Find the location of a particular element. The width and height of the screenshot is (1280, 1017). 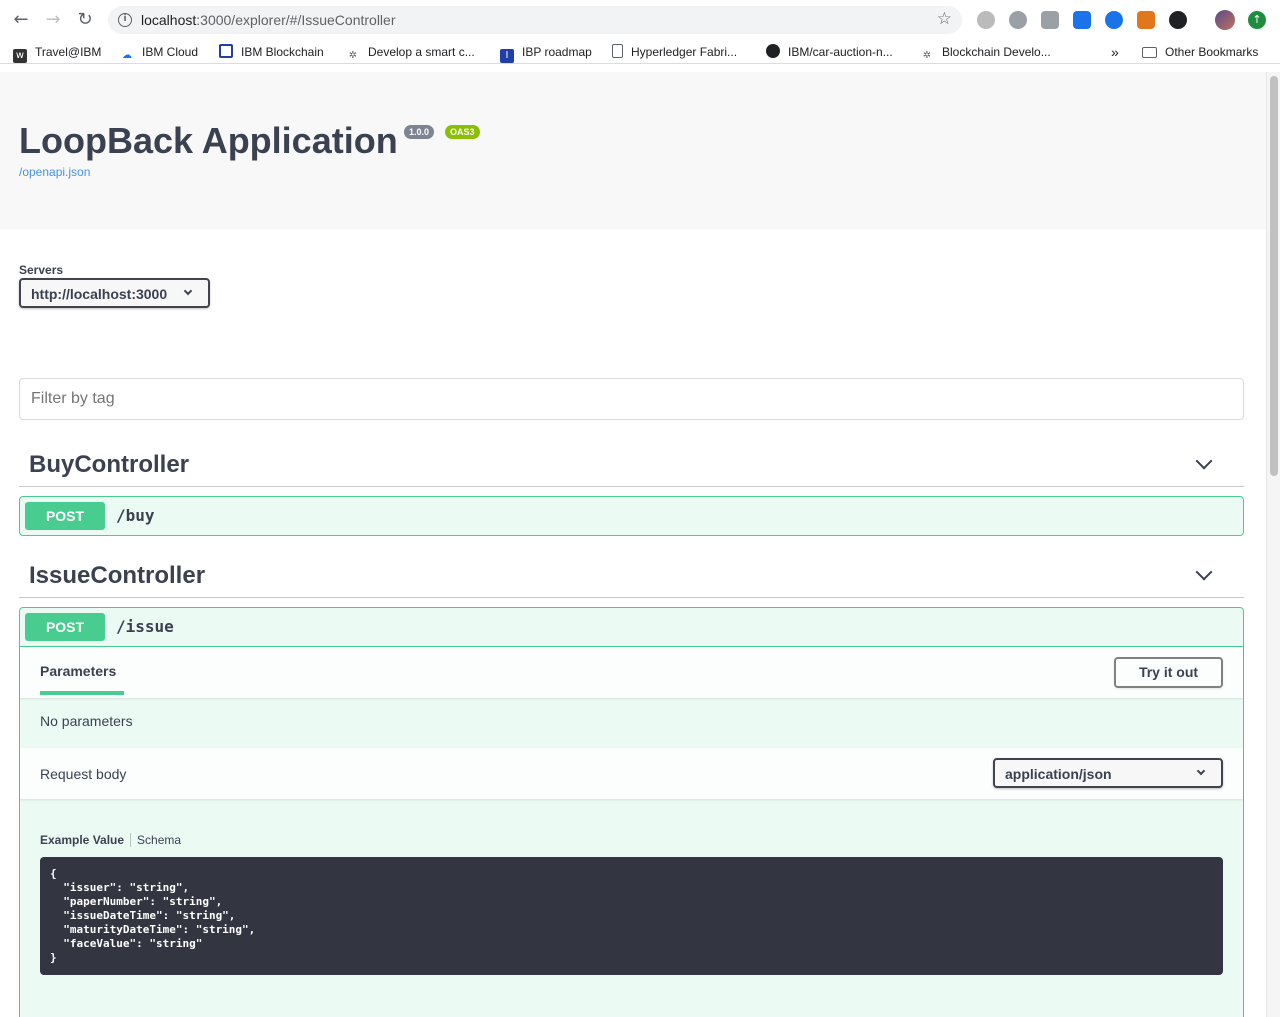

servers-label: Servers is located at coordinates (41, 270).